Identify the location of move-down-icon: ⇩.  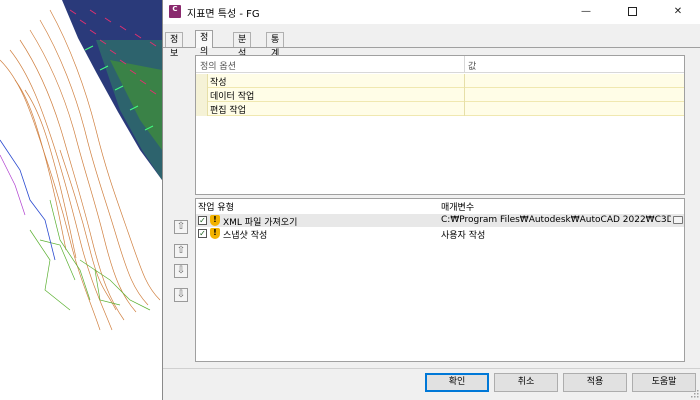
(181, 270).